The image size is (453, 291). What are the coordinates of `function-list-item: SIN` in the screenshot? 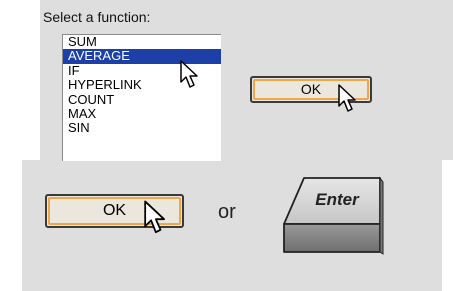 It's located at (142, 127).